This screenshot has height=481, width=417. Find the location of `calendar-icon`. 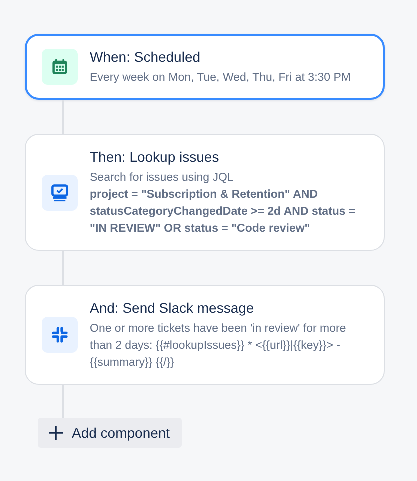

calendar-icon is located at coordinates (60, 67).